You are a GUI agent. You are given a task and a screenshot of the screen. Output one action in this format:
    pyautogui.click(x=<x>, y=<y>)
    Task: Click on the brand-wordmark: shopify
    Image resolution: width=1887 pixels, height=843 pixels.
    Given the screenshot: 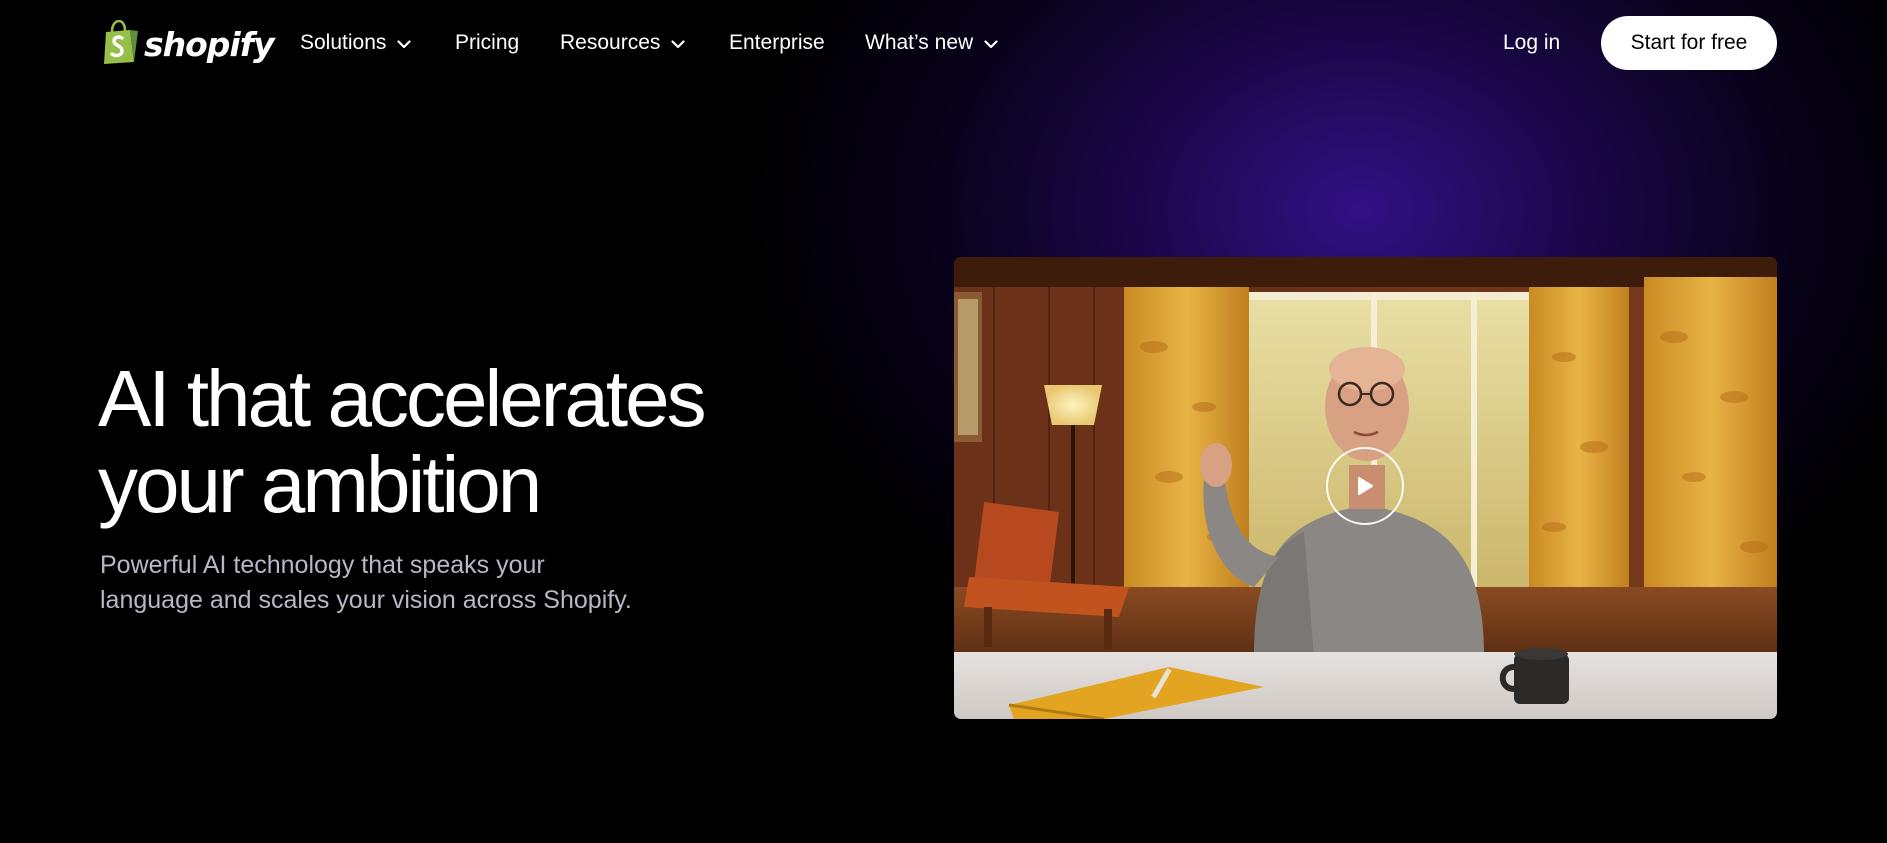 What is the action you would take?
    pyautogui.click(x=209, y=44)
    